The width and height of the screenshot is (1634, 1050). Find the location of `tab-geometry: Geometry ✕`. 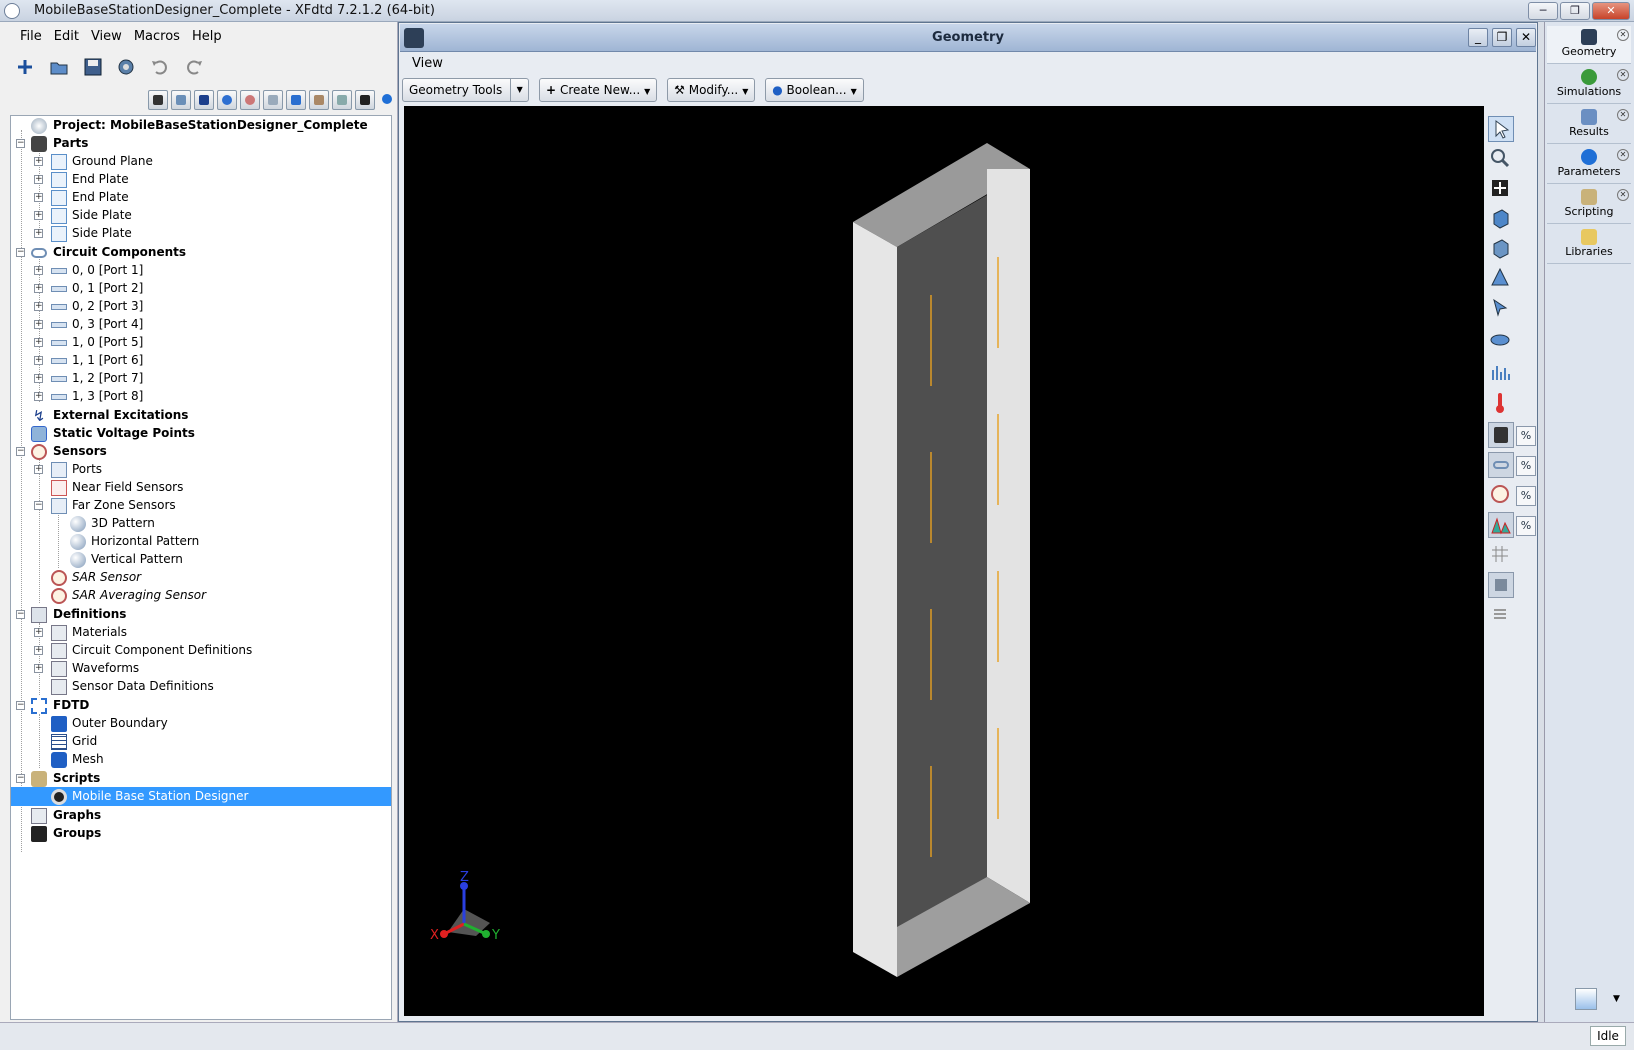

tab-geometry: Geometry ✕ is located at coordinates (1589, 45).